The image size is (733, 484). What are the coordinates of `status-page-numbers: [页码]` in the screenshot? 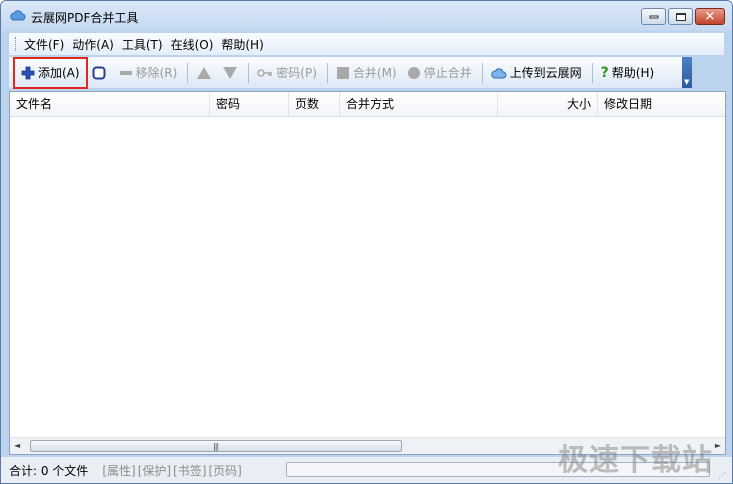 It's located at (224, 470).